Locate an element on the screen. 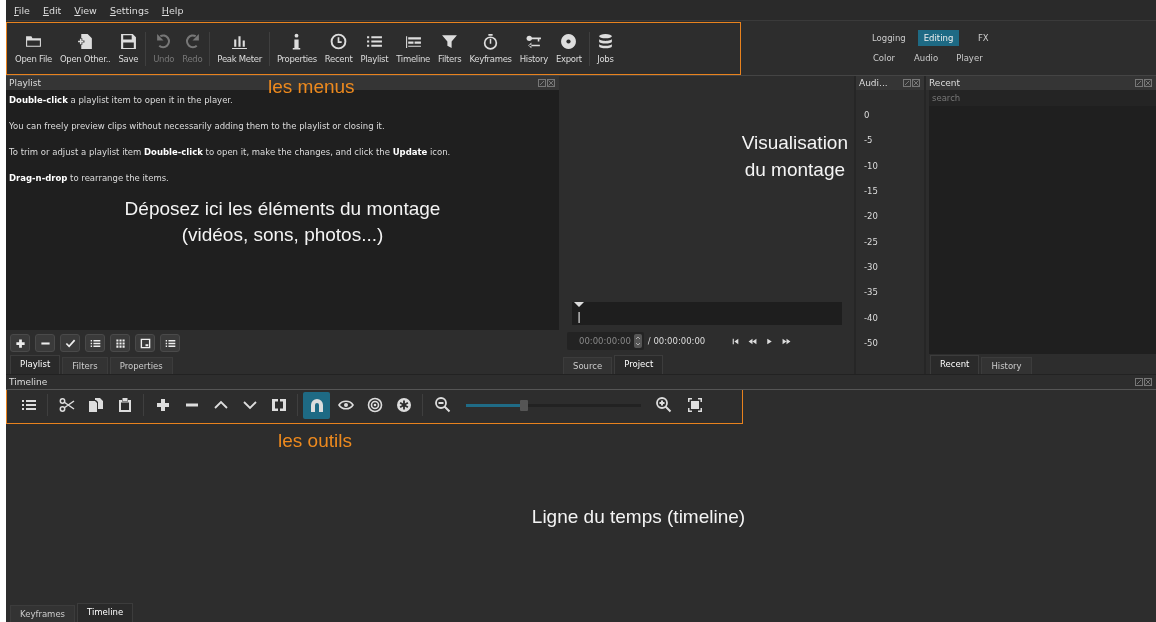 The width and height of the screenshot is (1156, 622). menu-item: Help is located at coordinates (172, 10).